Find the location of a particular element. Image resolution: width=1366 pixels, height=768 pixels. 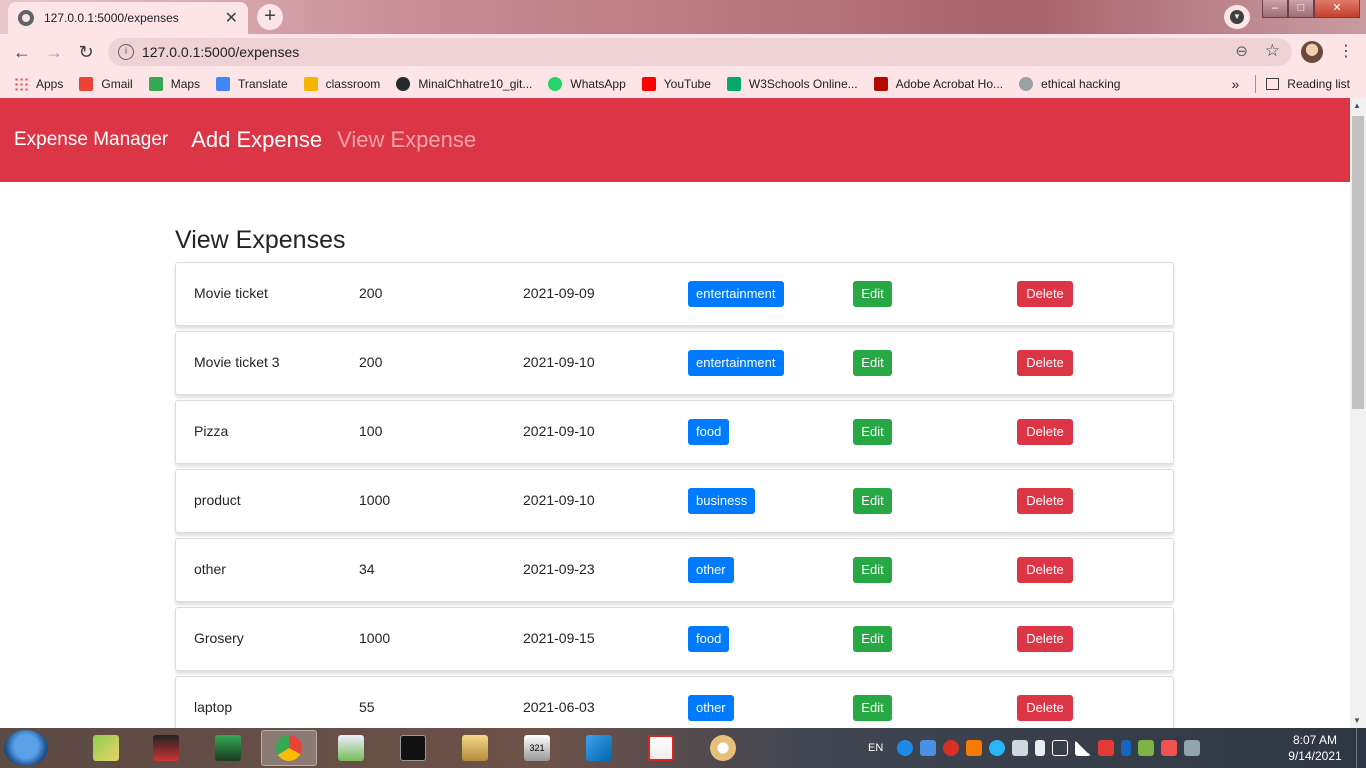

cmd-taskbar-app is located at coordinates (413, 748).